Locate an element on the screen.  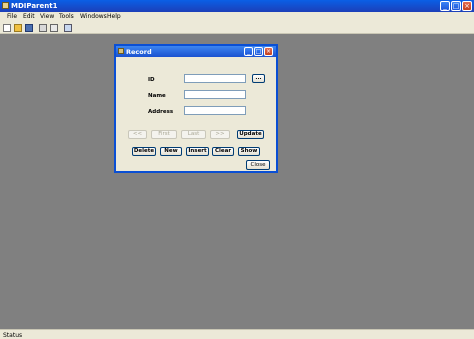
record-title-bar: Record _ □ × is located at coordinates (196, 51).